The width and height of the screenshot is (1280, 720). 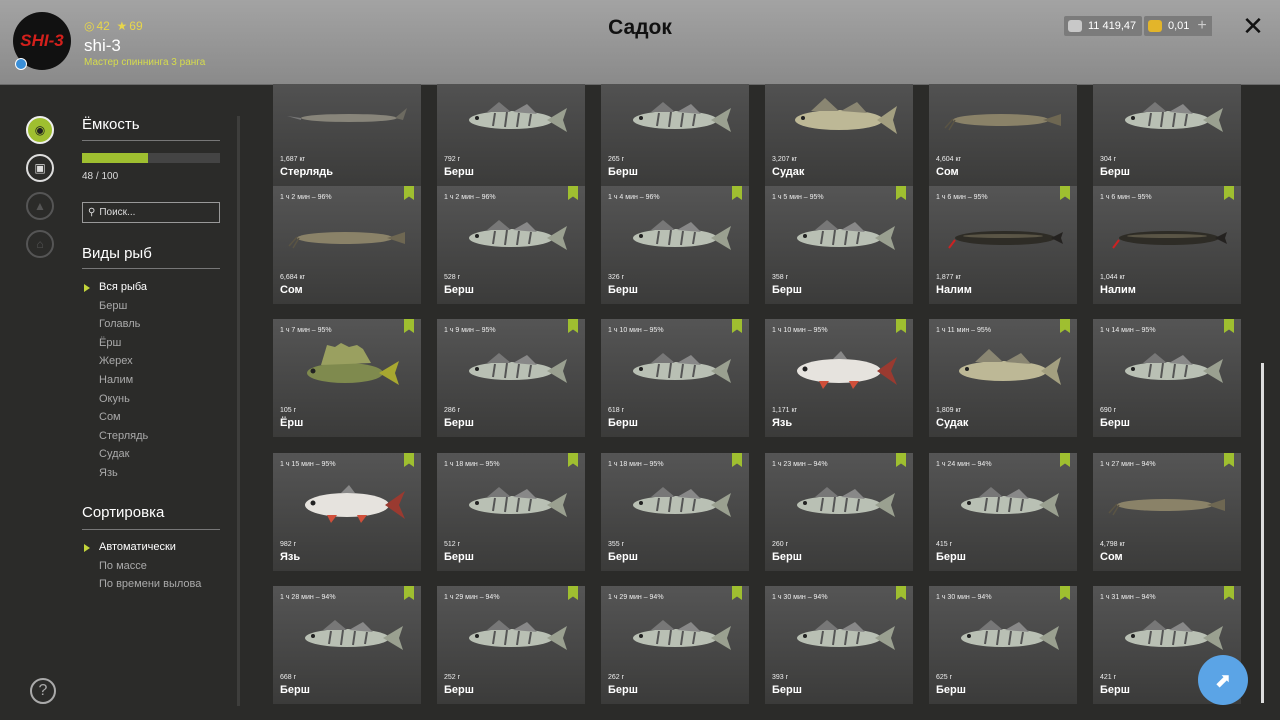 I want to click on fish-card: 1 ч 9 мин – 95% 286 г Берш, so click(x=511, y=378).